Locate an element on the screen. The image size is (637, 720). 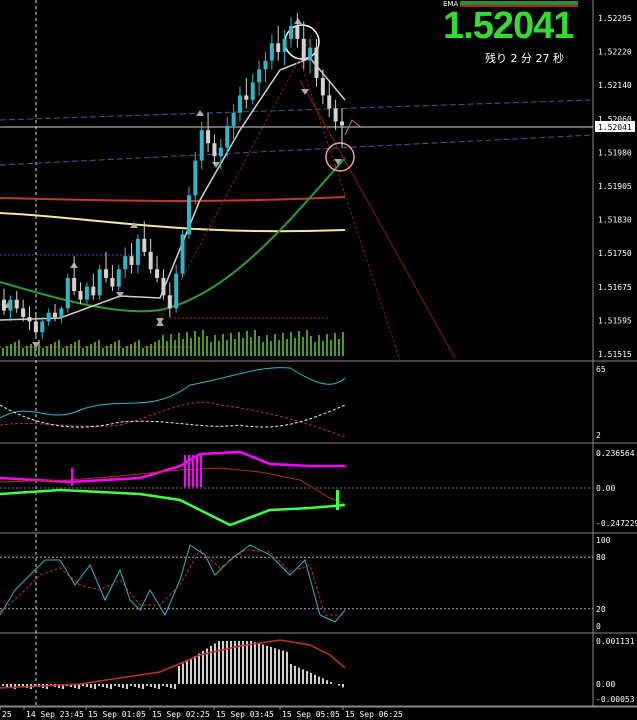
stoch-tick-label: 100 is located at coordinates (603, 540).